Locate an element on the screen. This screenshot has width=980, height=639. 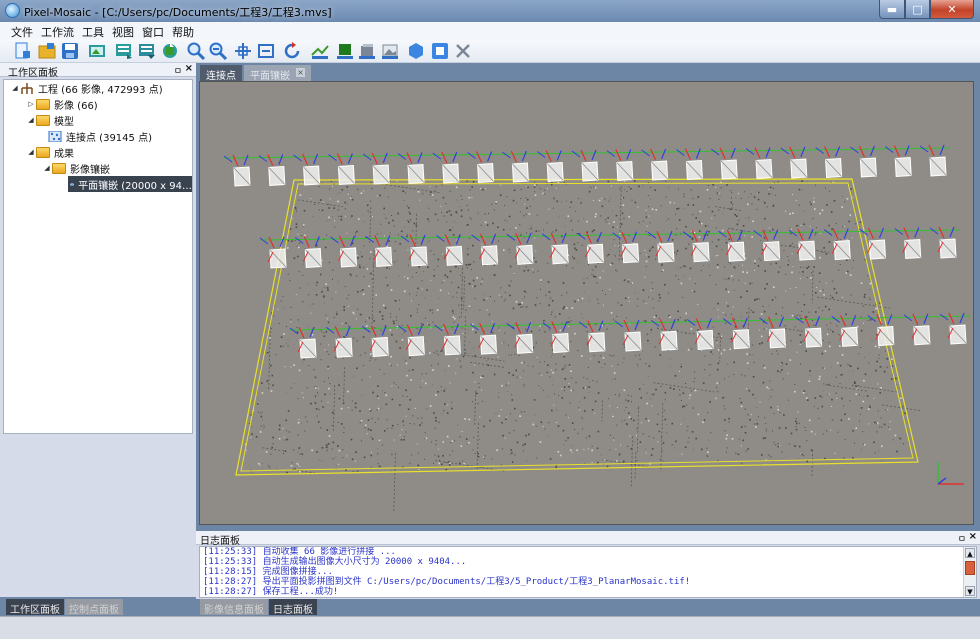
pan-icon is located at coordinates (243, 51).